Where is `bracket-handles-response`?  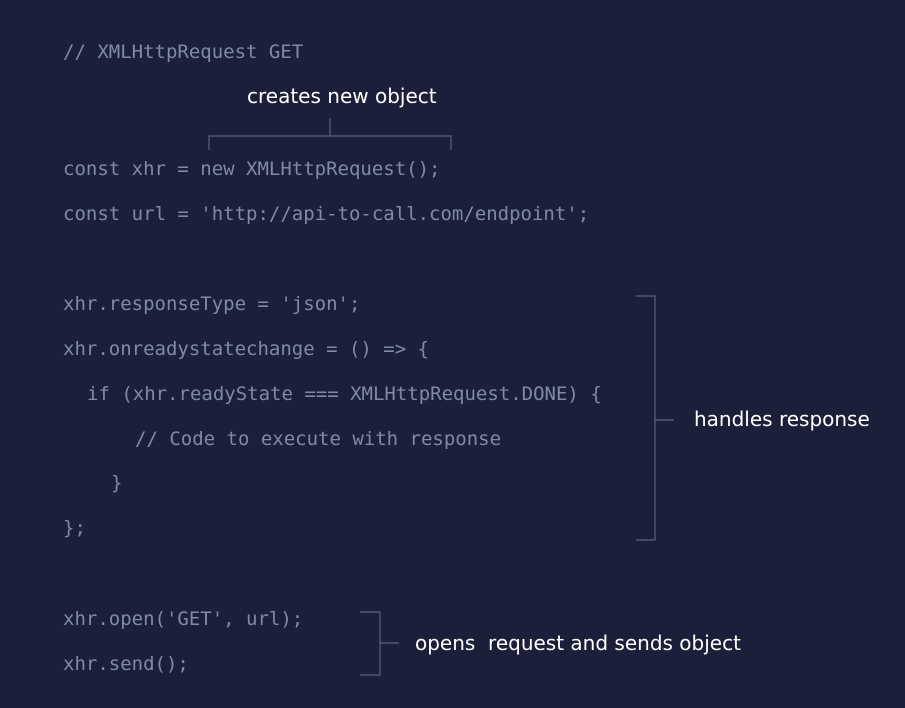 bracket-handles-response is located at coordinates (655, 418).